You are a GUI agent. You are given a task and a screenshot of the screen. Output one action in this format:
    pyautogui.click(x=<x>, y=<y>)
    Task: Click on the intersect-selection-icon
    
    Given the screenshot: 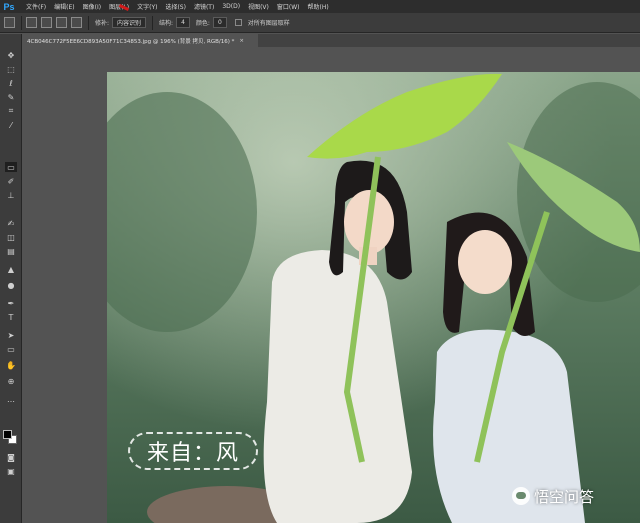 What is the action you would take?
    pyautogui.click(x=76, y=22)
    